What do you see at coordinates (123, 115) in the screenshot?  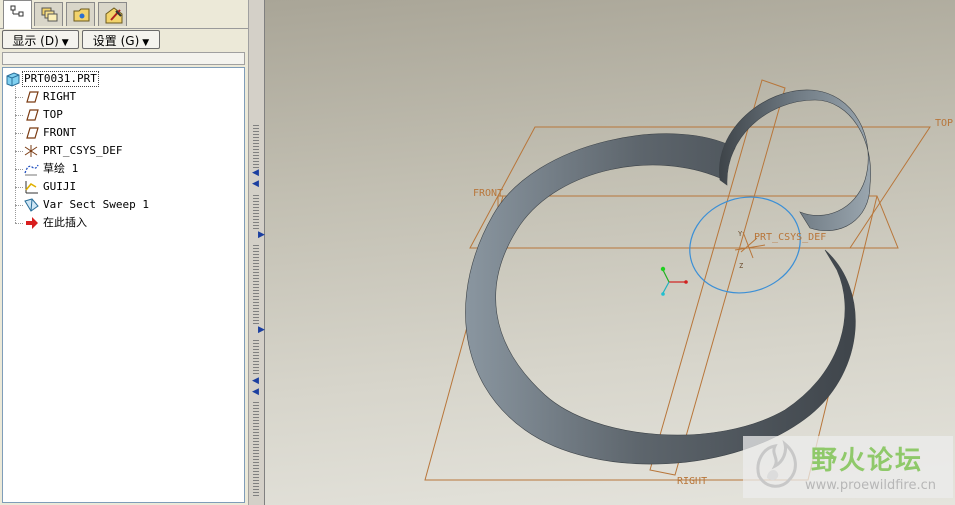 I see `tree-item-top: TOP` at bounding box center [123, 115].